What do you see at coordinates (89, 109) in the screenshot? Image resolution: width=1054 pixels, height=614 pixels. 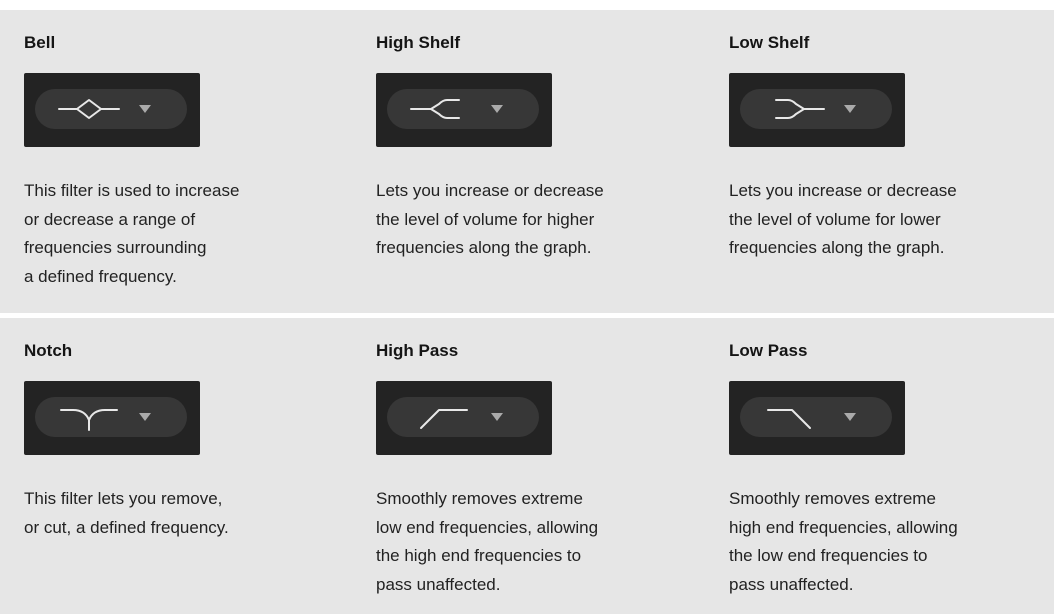 I see `bell-curve-icon` at bounding box center [89, 109].